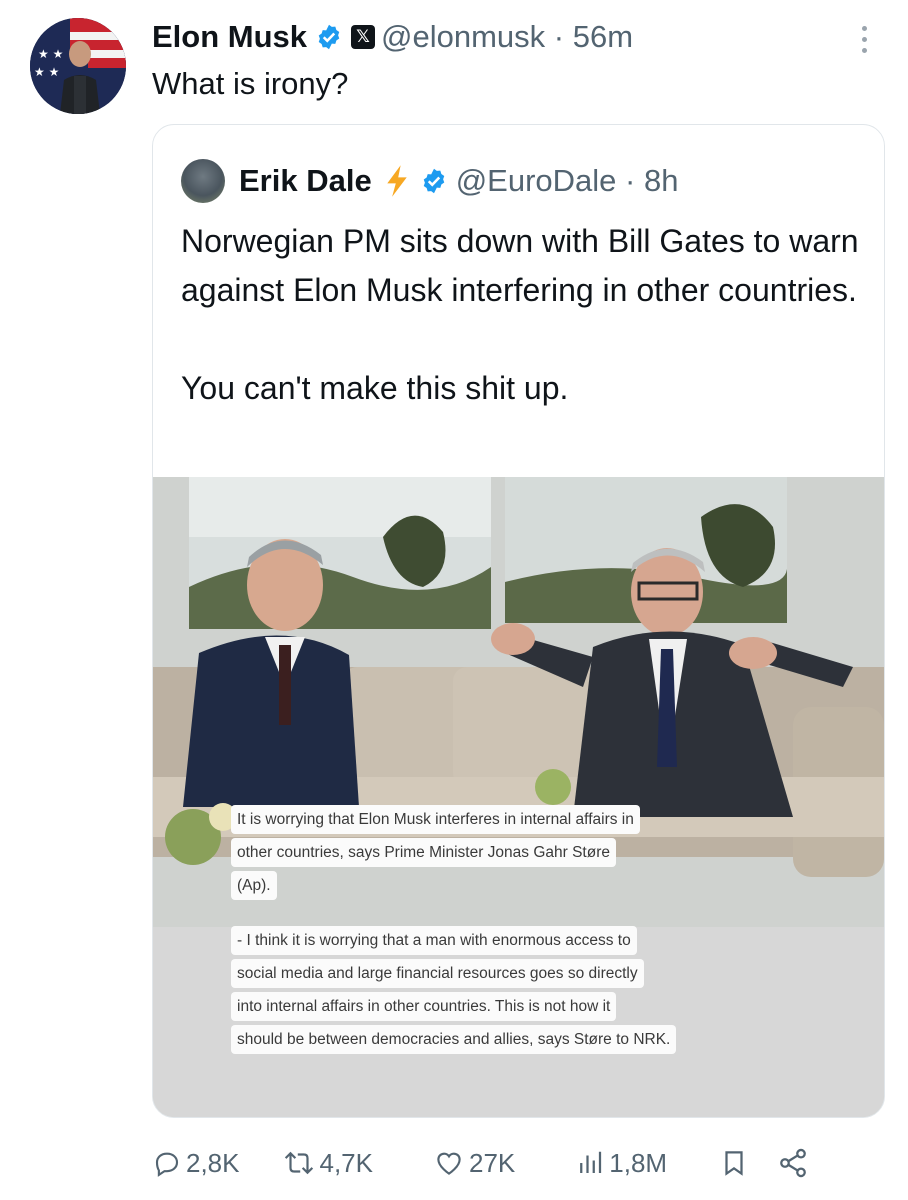 The height and width of the screenshot is (1200, 908). What do you see at coordinates (298, 1163) in the screenshot?
I see `repost-icon` at bounding box center [298, 1163].